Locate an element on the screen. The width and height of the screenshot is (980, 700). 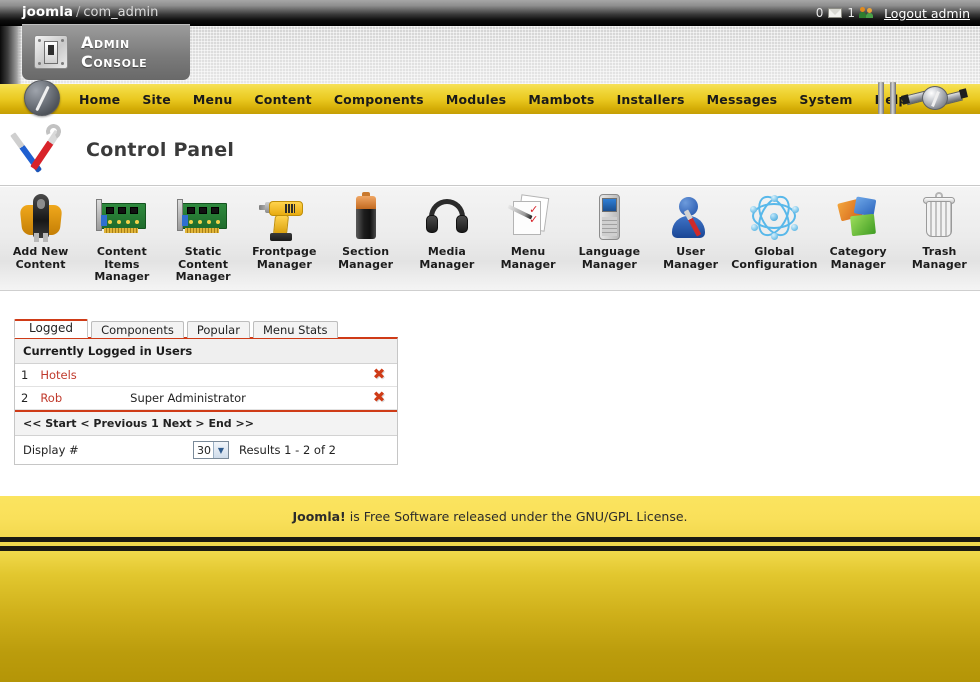
cp-label-line1: Language is located at coordinates (609, 251).